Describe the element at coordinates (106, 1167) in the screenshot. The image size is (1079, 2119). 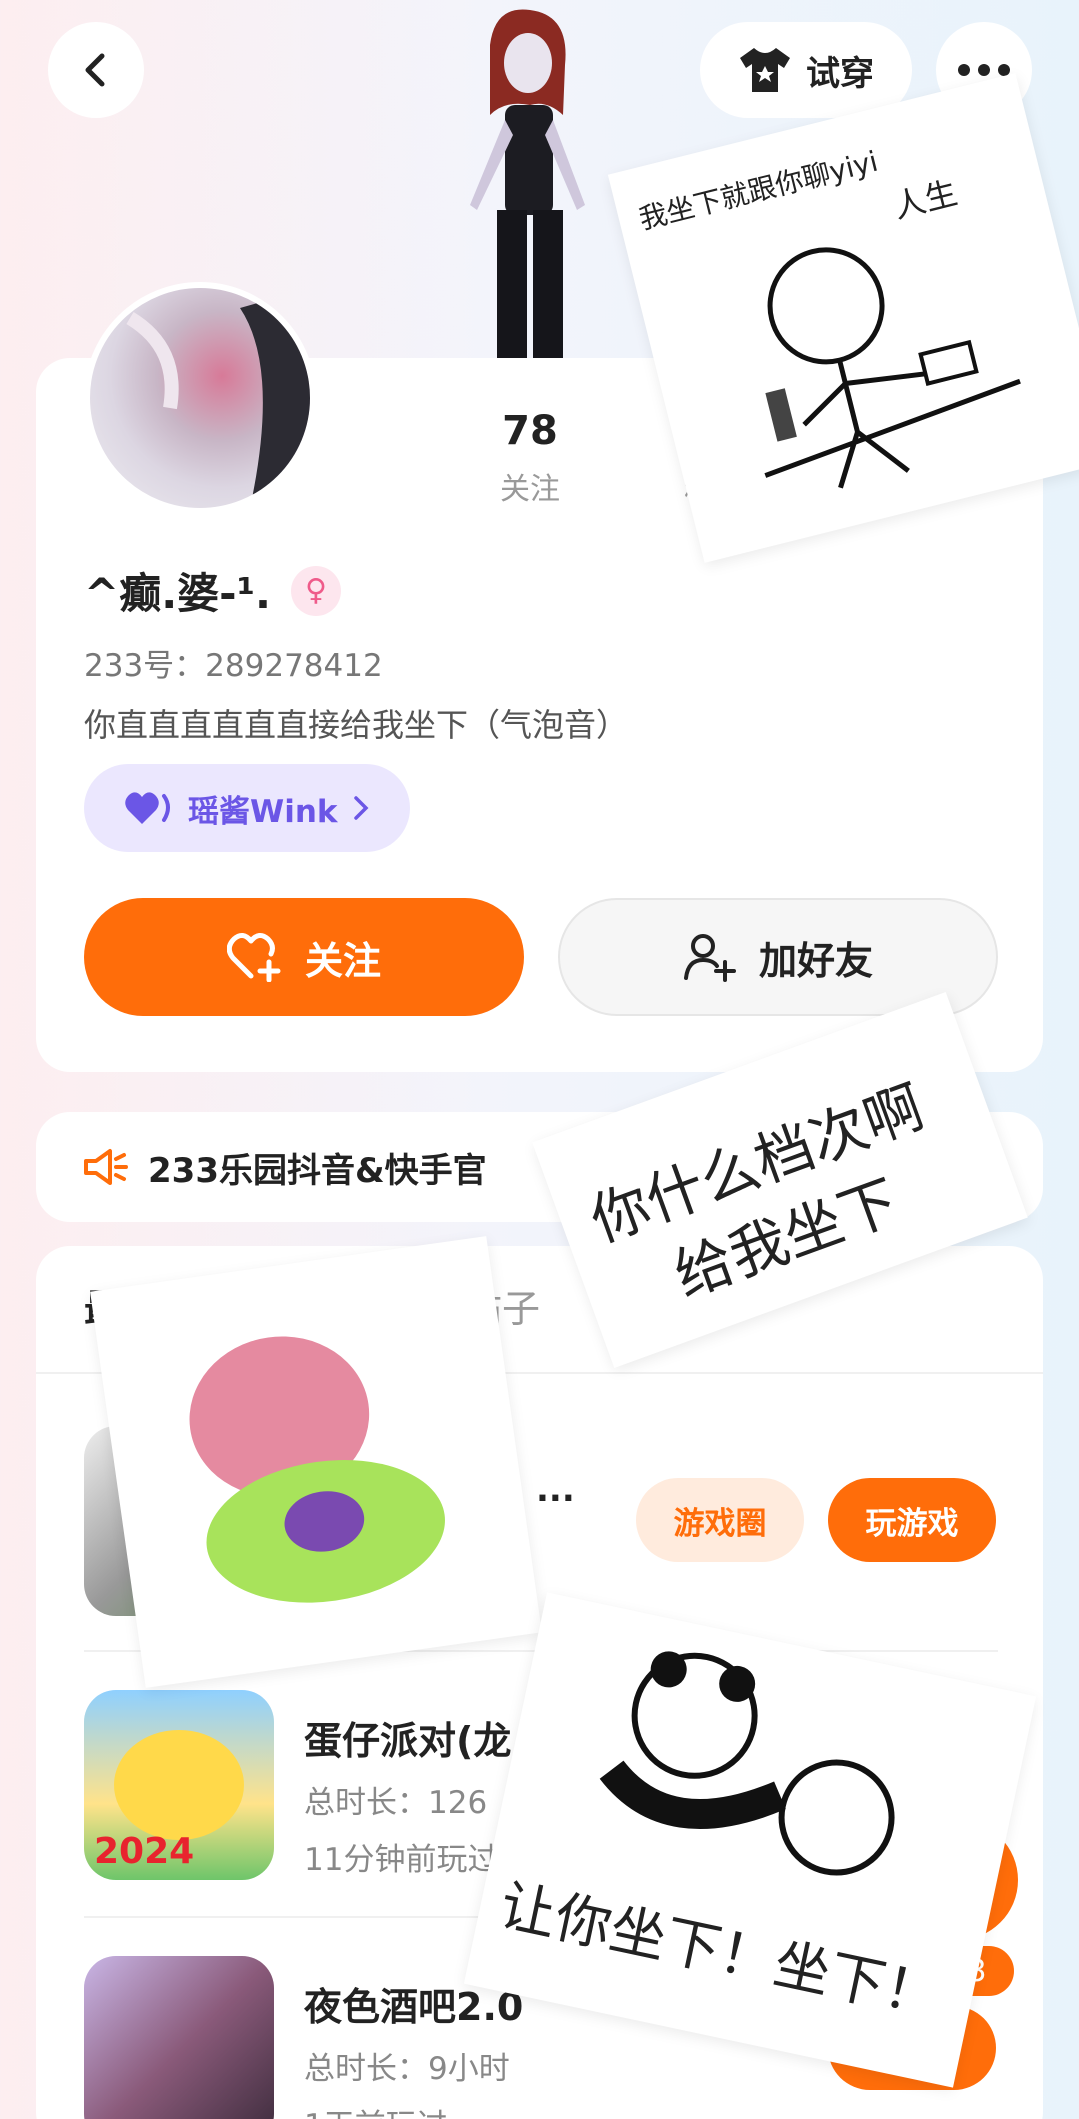
I see `megaphone-icon` at that location.